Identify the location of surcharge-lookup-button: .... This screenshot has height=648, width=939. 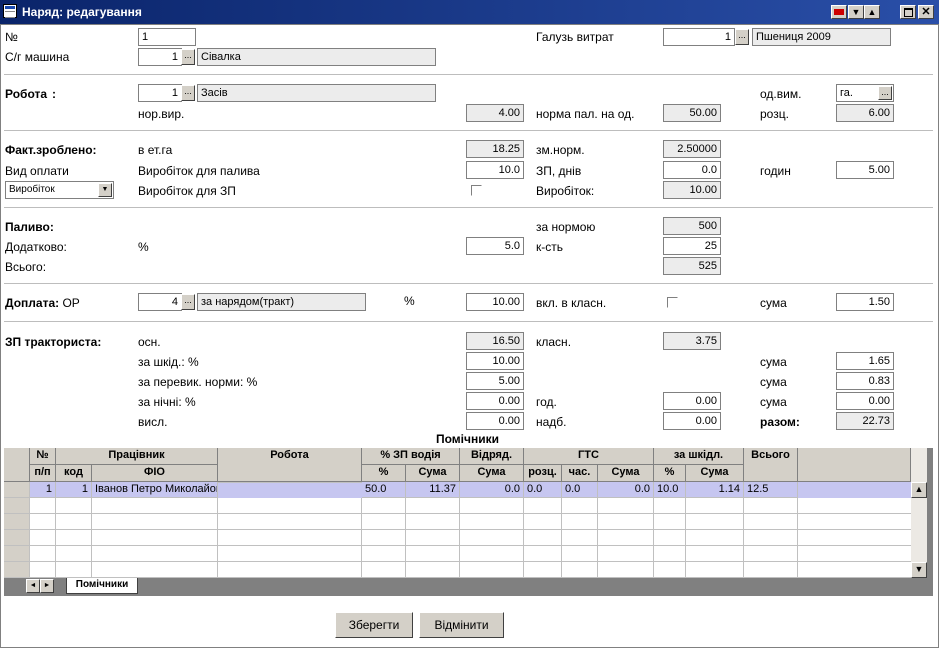
(188, 302).